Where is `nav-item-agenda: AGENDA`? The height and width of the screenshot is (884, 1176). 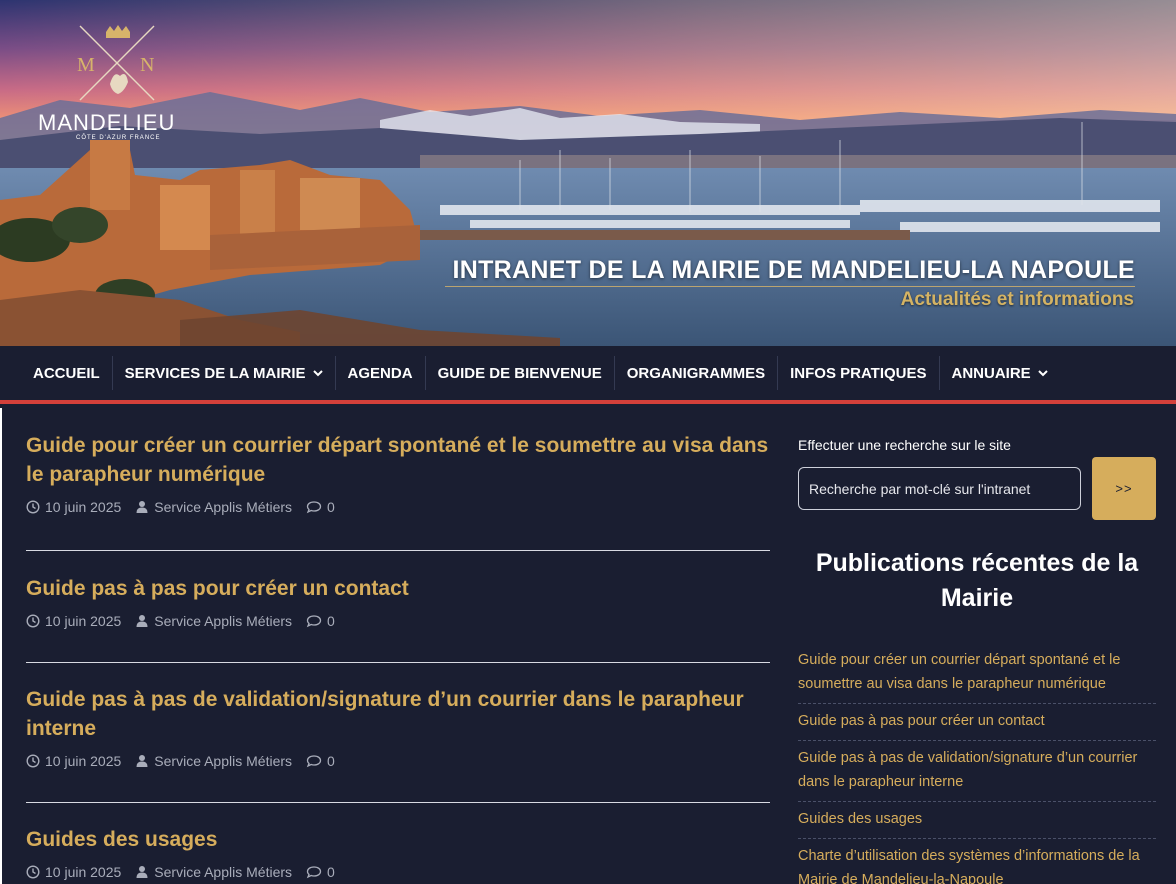 nav-item-agenda: AGENDA is located at coordinates (379, 373).